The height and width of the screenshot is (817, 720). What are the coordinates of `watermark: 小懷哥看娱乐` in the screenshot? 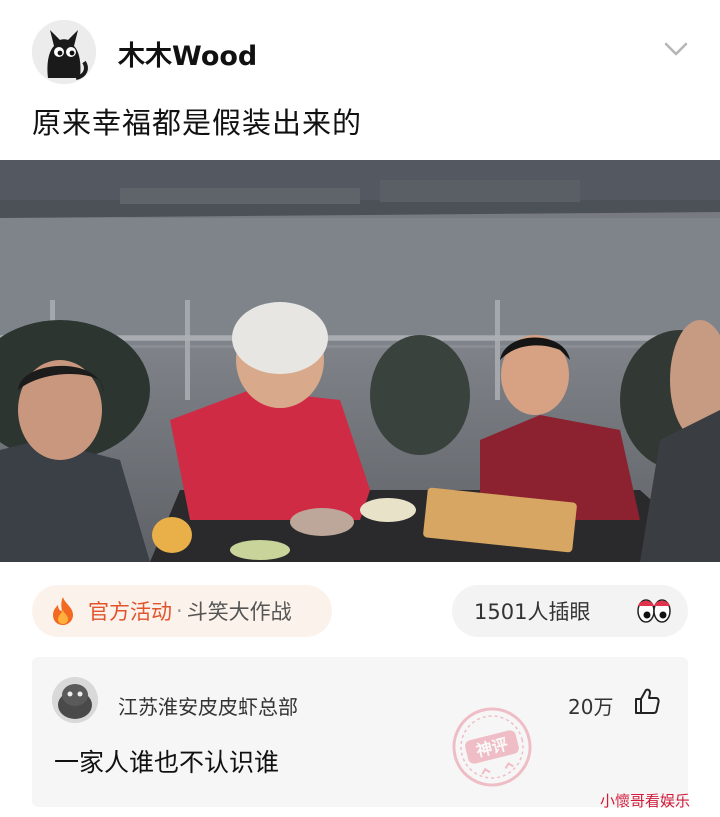 It's located at (645, 801).